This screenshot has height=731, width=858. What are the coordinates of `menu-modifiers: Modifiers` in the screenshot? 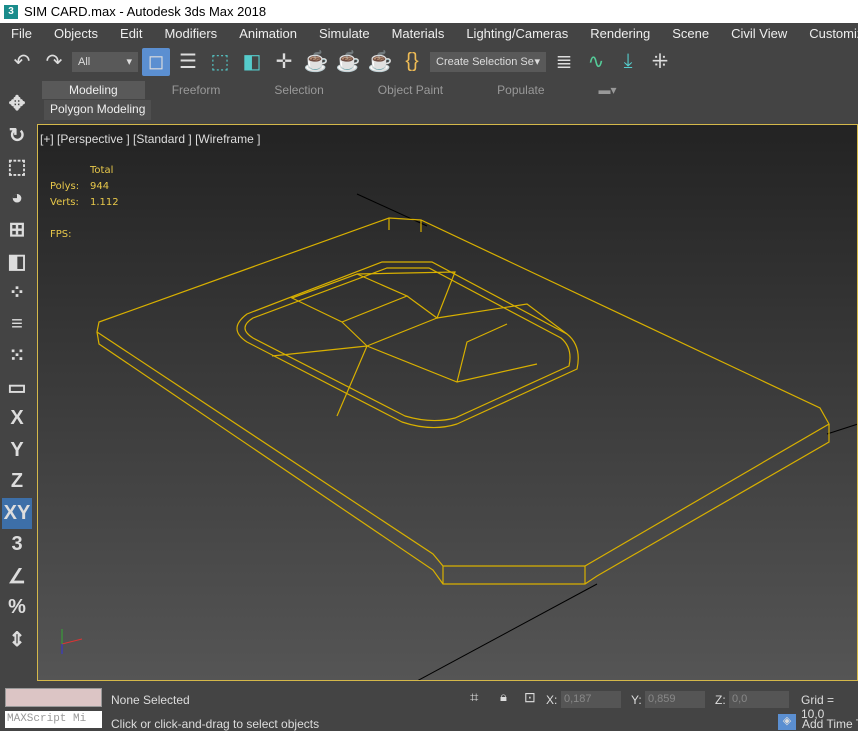 It's located at (190, 33).